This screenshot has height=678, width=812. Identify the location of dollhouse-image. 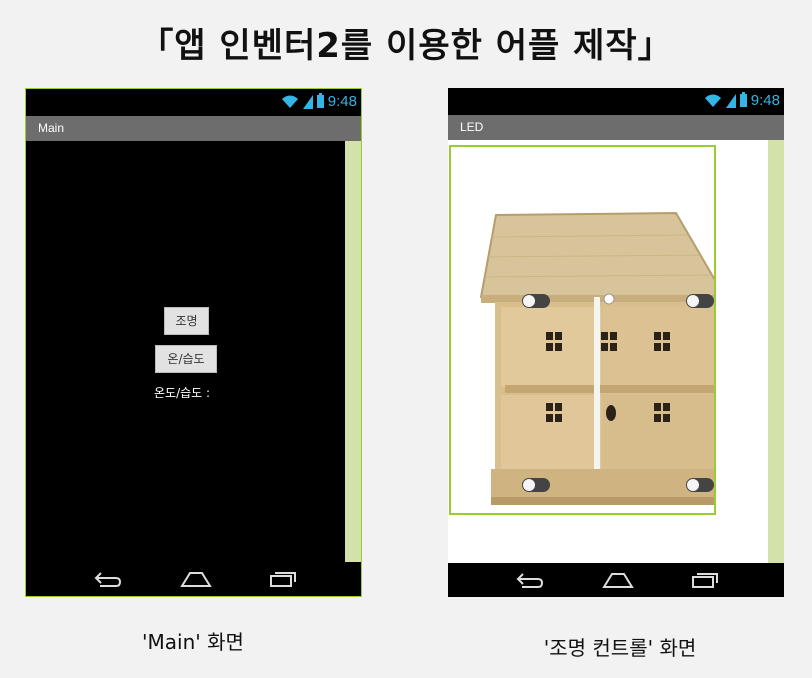
(596, 358).